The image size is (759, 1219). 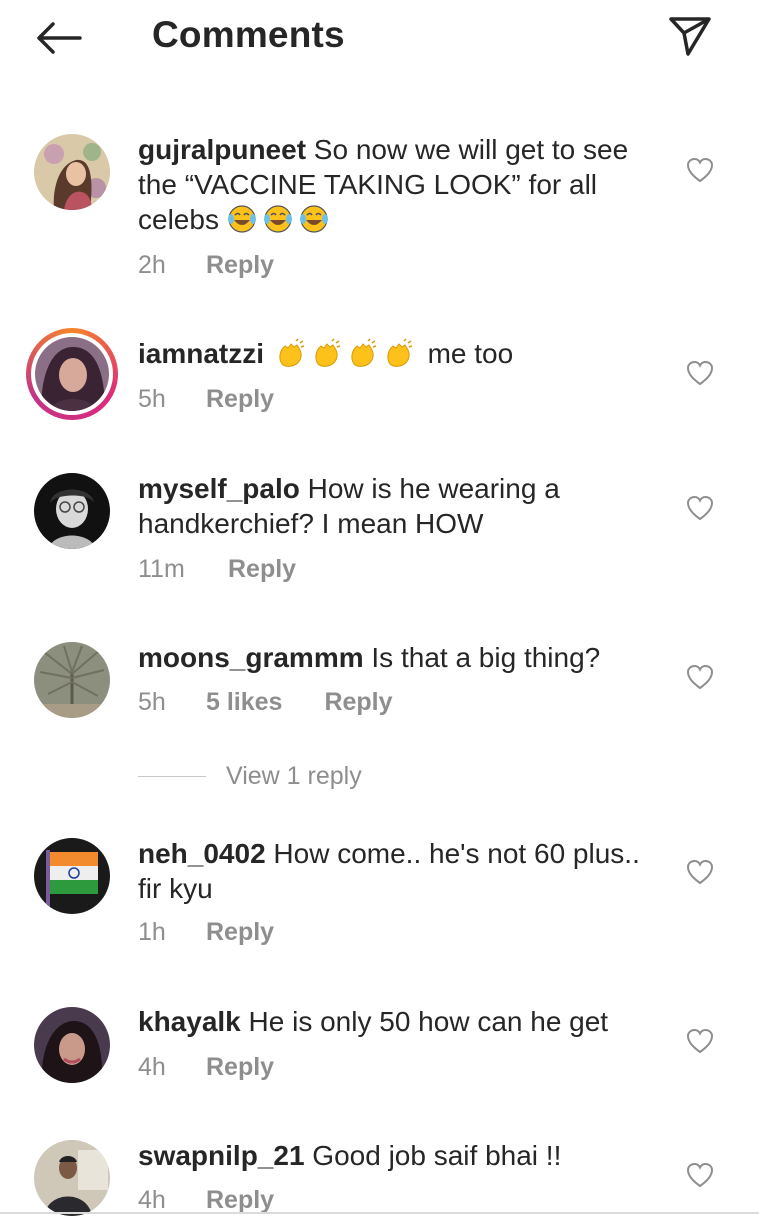 What do you see at coordinates (202, 853) in the screenshot?
I see `comment-username: neh_0402` at bounding box center [202, 853].